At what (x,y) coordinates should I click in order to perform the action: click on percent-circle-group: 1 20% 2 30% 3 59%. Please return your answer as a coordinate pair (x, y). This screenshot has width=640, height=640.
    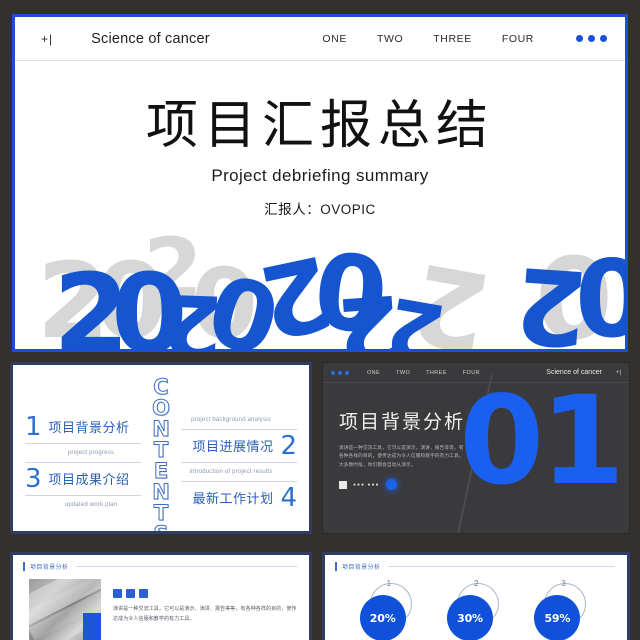
    Looking at the image, I should click on (476, 605).